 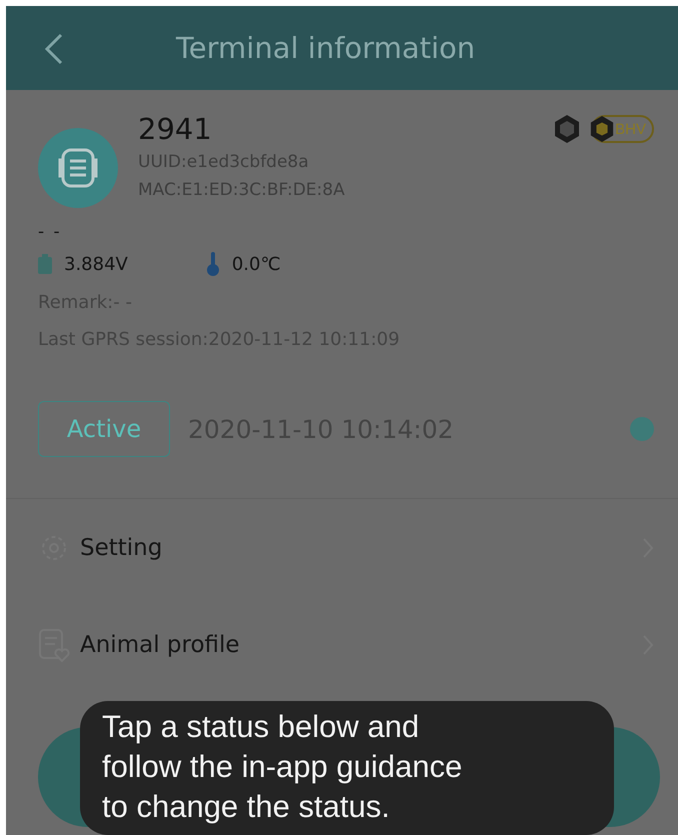 I want to click on thermometer-icon, so click(x=213, y=264).